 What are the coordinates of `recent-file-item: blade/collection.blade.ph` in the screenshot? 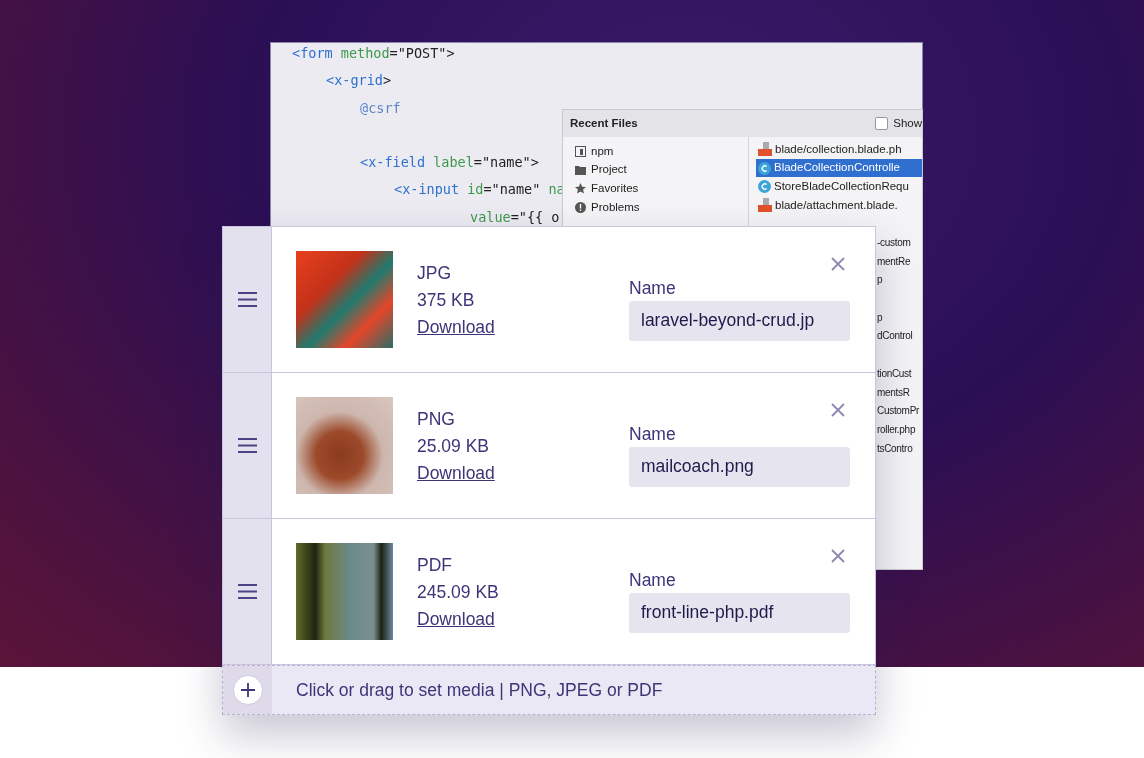 It's located at (839, 149).